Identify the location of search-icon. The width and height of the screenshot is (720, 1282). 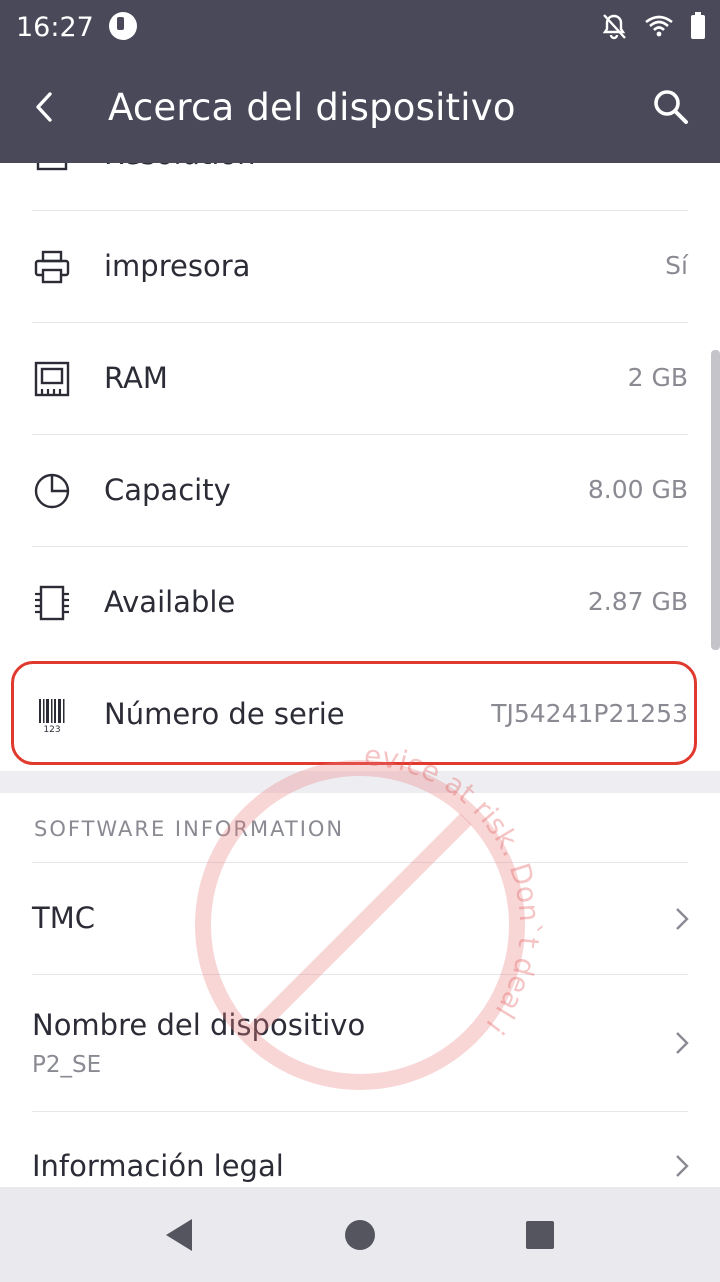
(671, 107).